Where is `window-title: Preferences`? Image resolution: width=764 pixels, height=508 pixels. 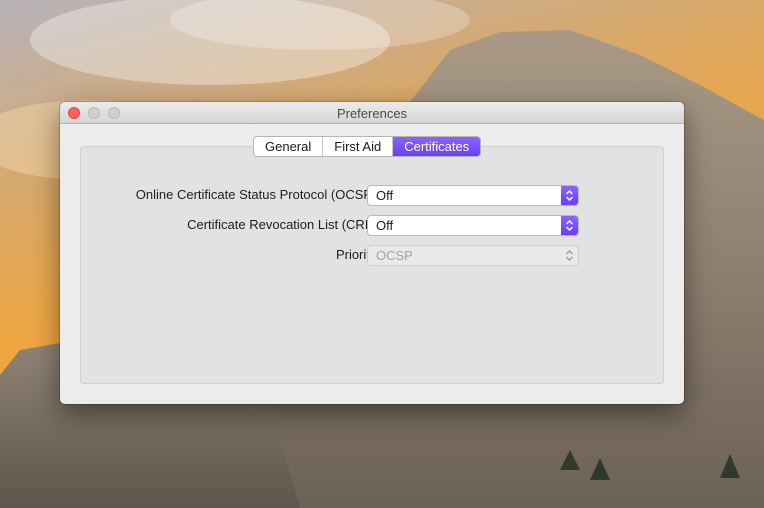 window-title: Preferences is located at coordinates (372, 113).